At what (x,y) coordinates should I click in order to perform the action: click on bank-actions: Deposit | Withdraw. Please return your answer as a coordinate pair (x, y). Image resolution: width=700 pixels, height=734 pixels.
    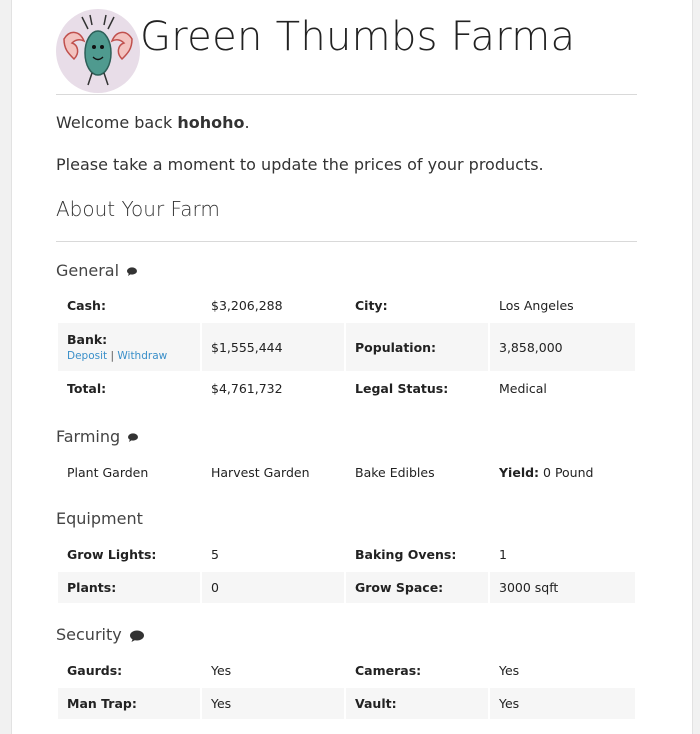
    Looking at the image, I should click on (133, 356).